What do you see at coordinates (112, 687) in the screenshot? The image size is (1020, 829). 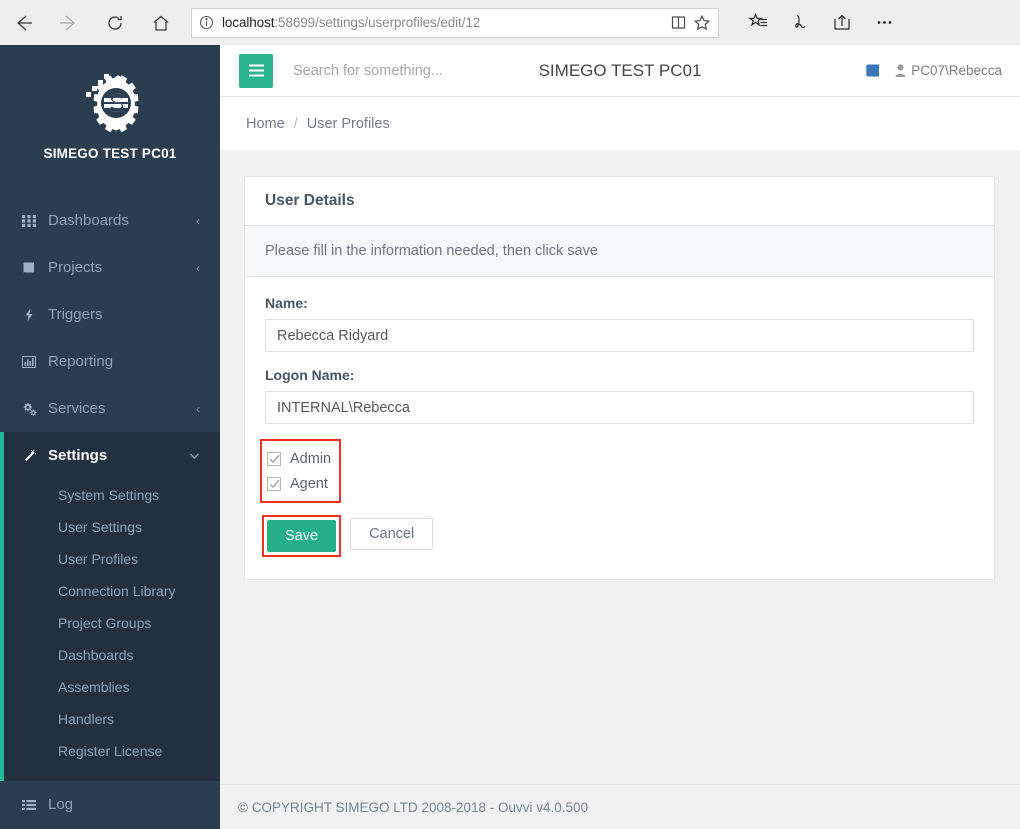 I see `sidebar-subitem-assemblies: Assemblies` at bounding box center [112, 687].